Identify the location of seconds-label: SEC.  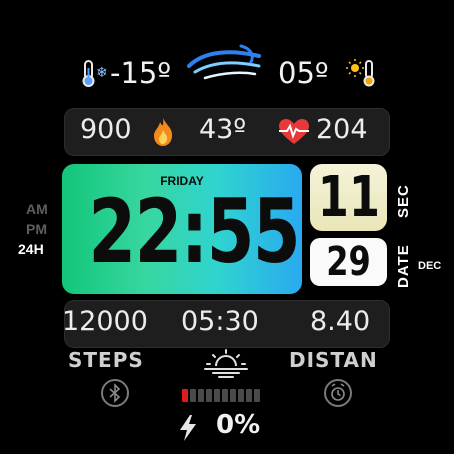
(403, 201).